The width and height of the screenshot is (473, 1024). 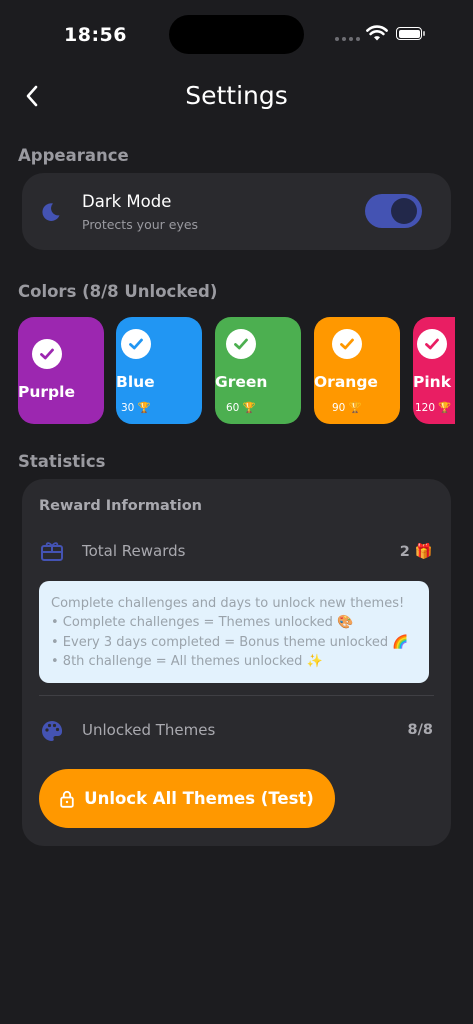 What do you see at coordinates (420, 730) in the screenshot?
I see `unlocked-themes-value: 8/8` at bounding box center [420, 730].